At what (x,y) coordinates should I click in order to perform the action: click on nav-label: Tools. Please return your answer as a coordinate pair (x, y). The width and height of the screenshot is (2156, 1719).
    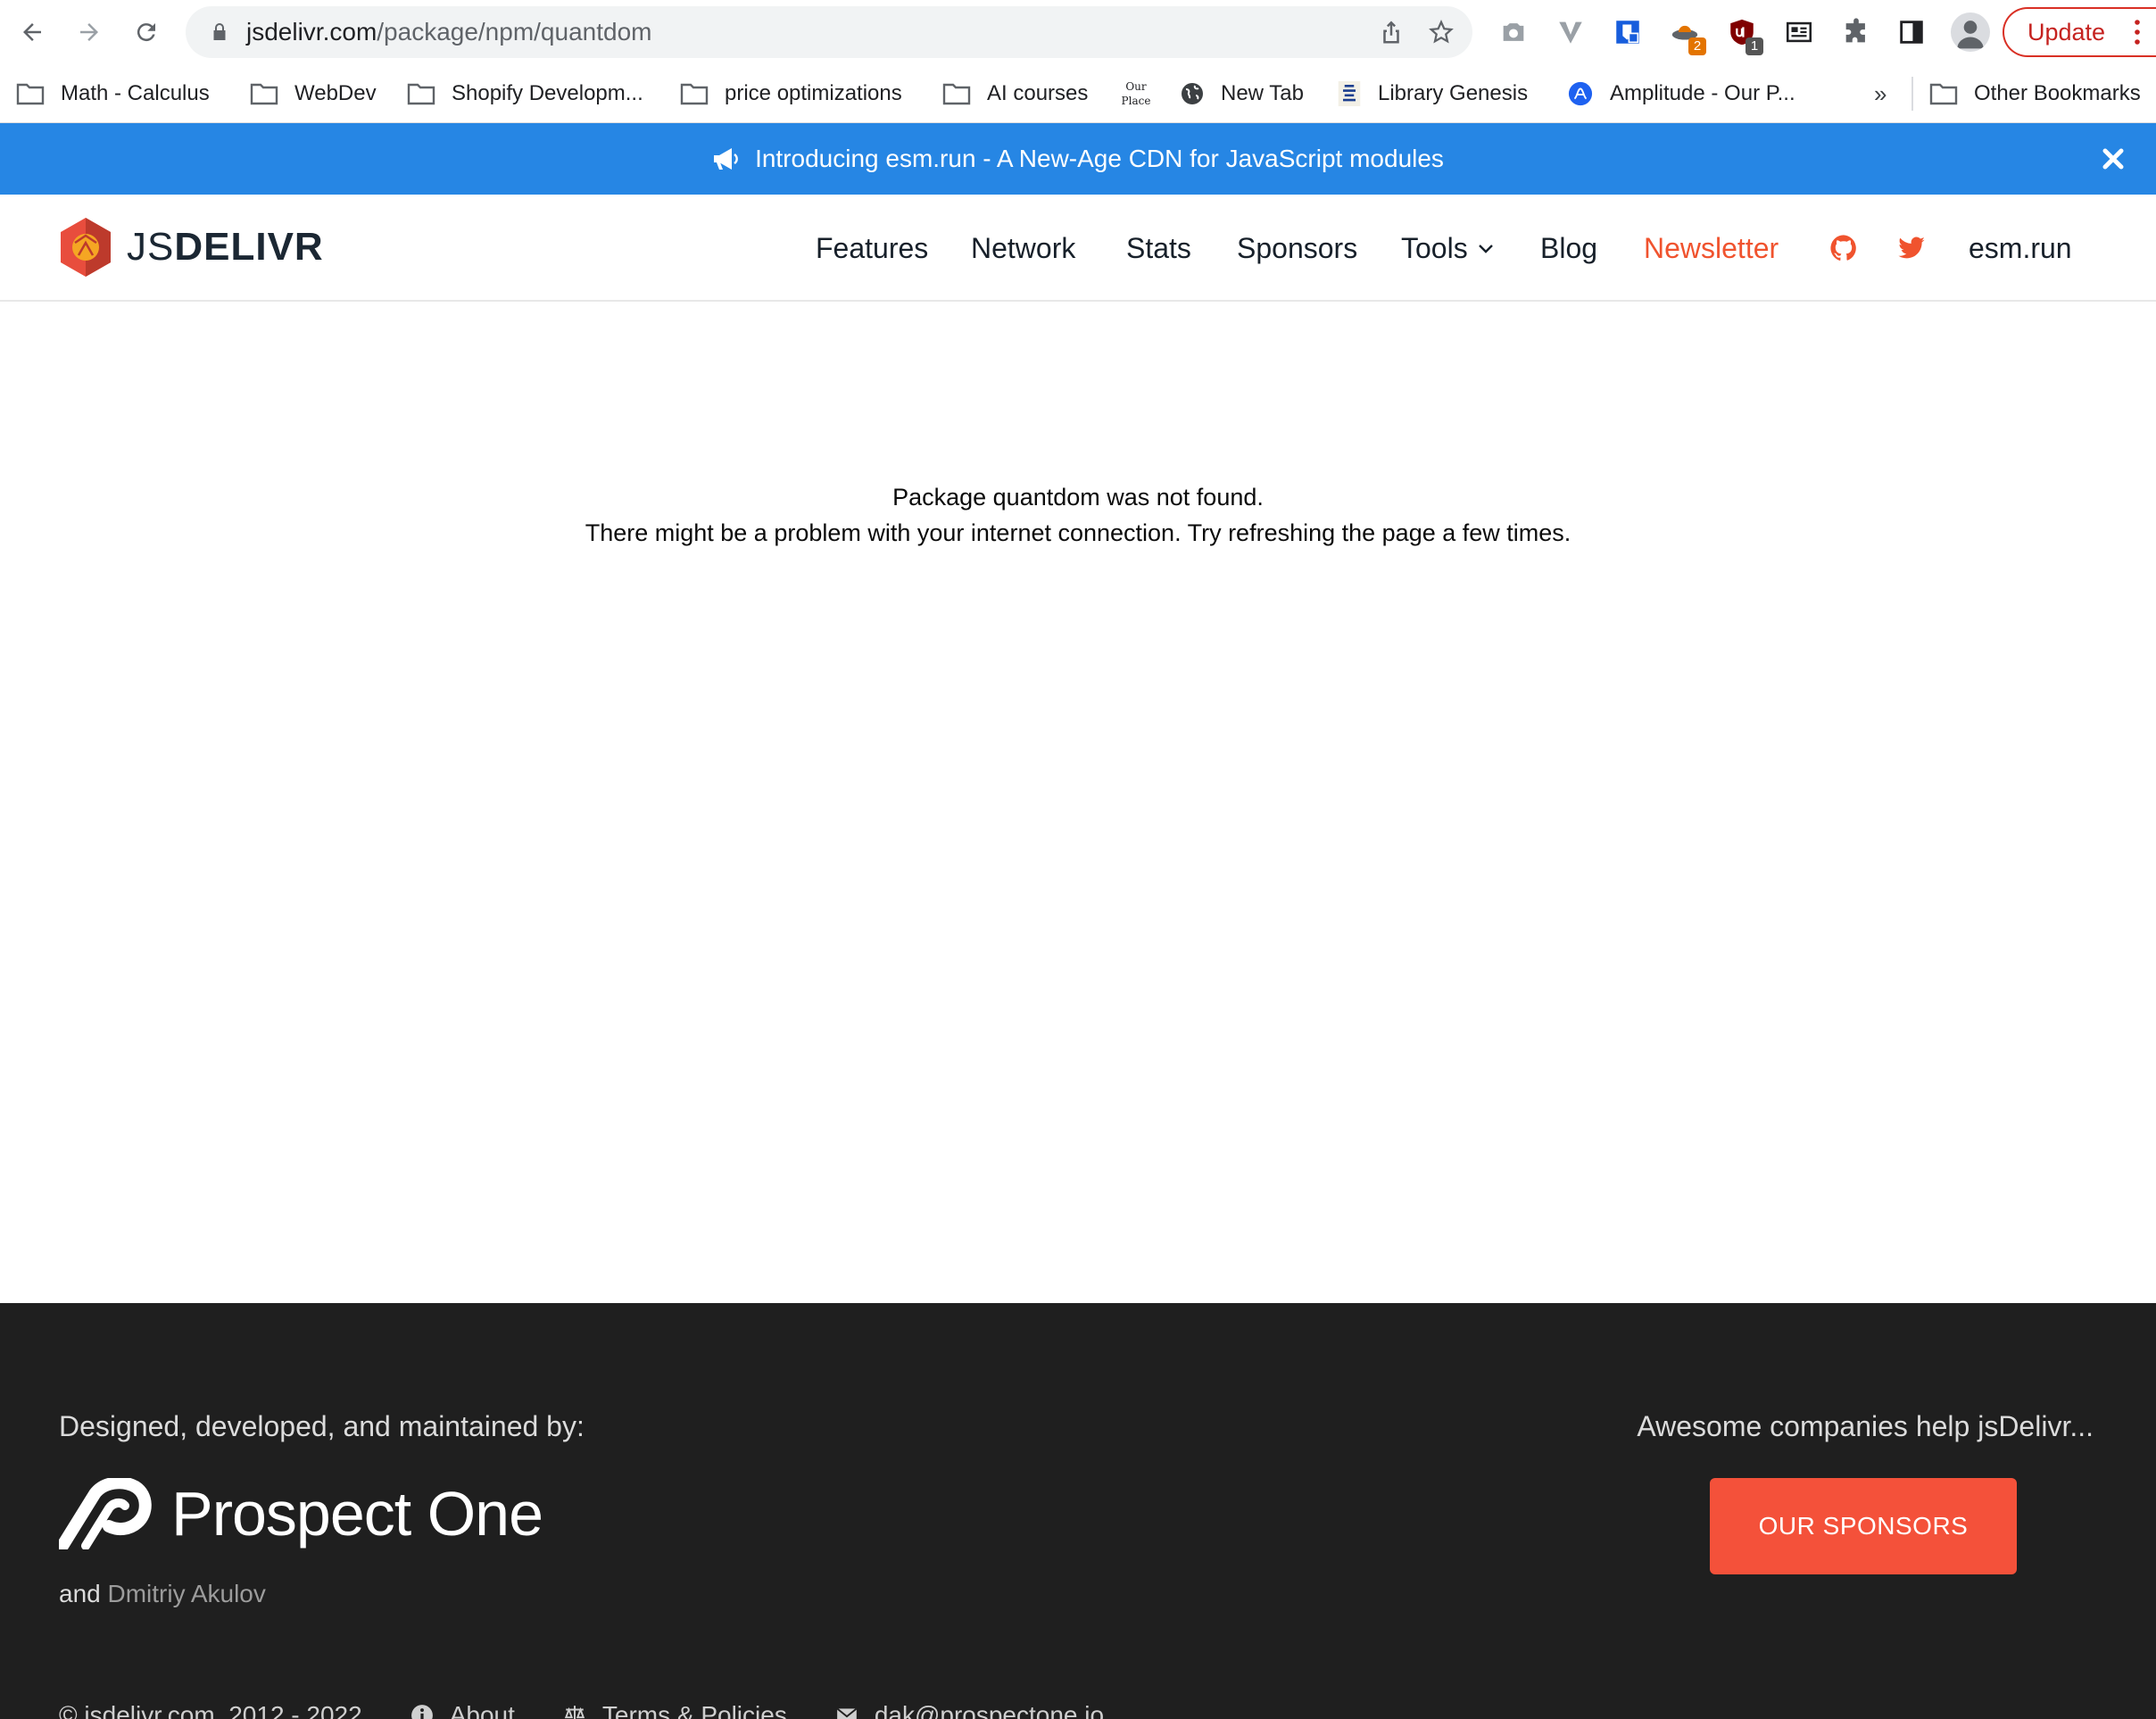
    Looking at the image, I should click on (1434, 247).